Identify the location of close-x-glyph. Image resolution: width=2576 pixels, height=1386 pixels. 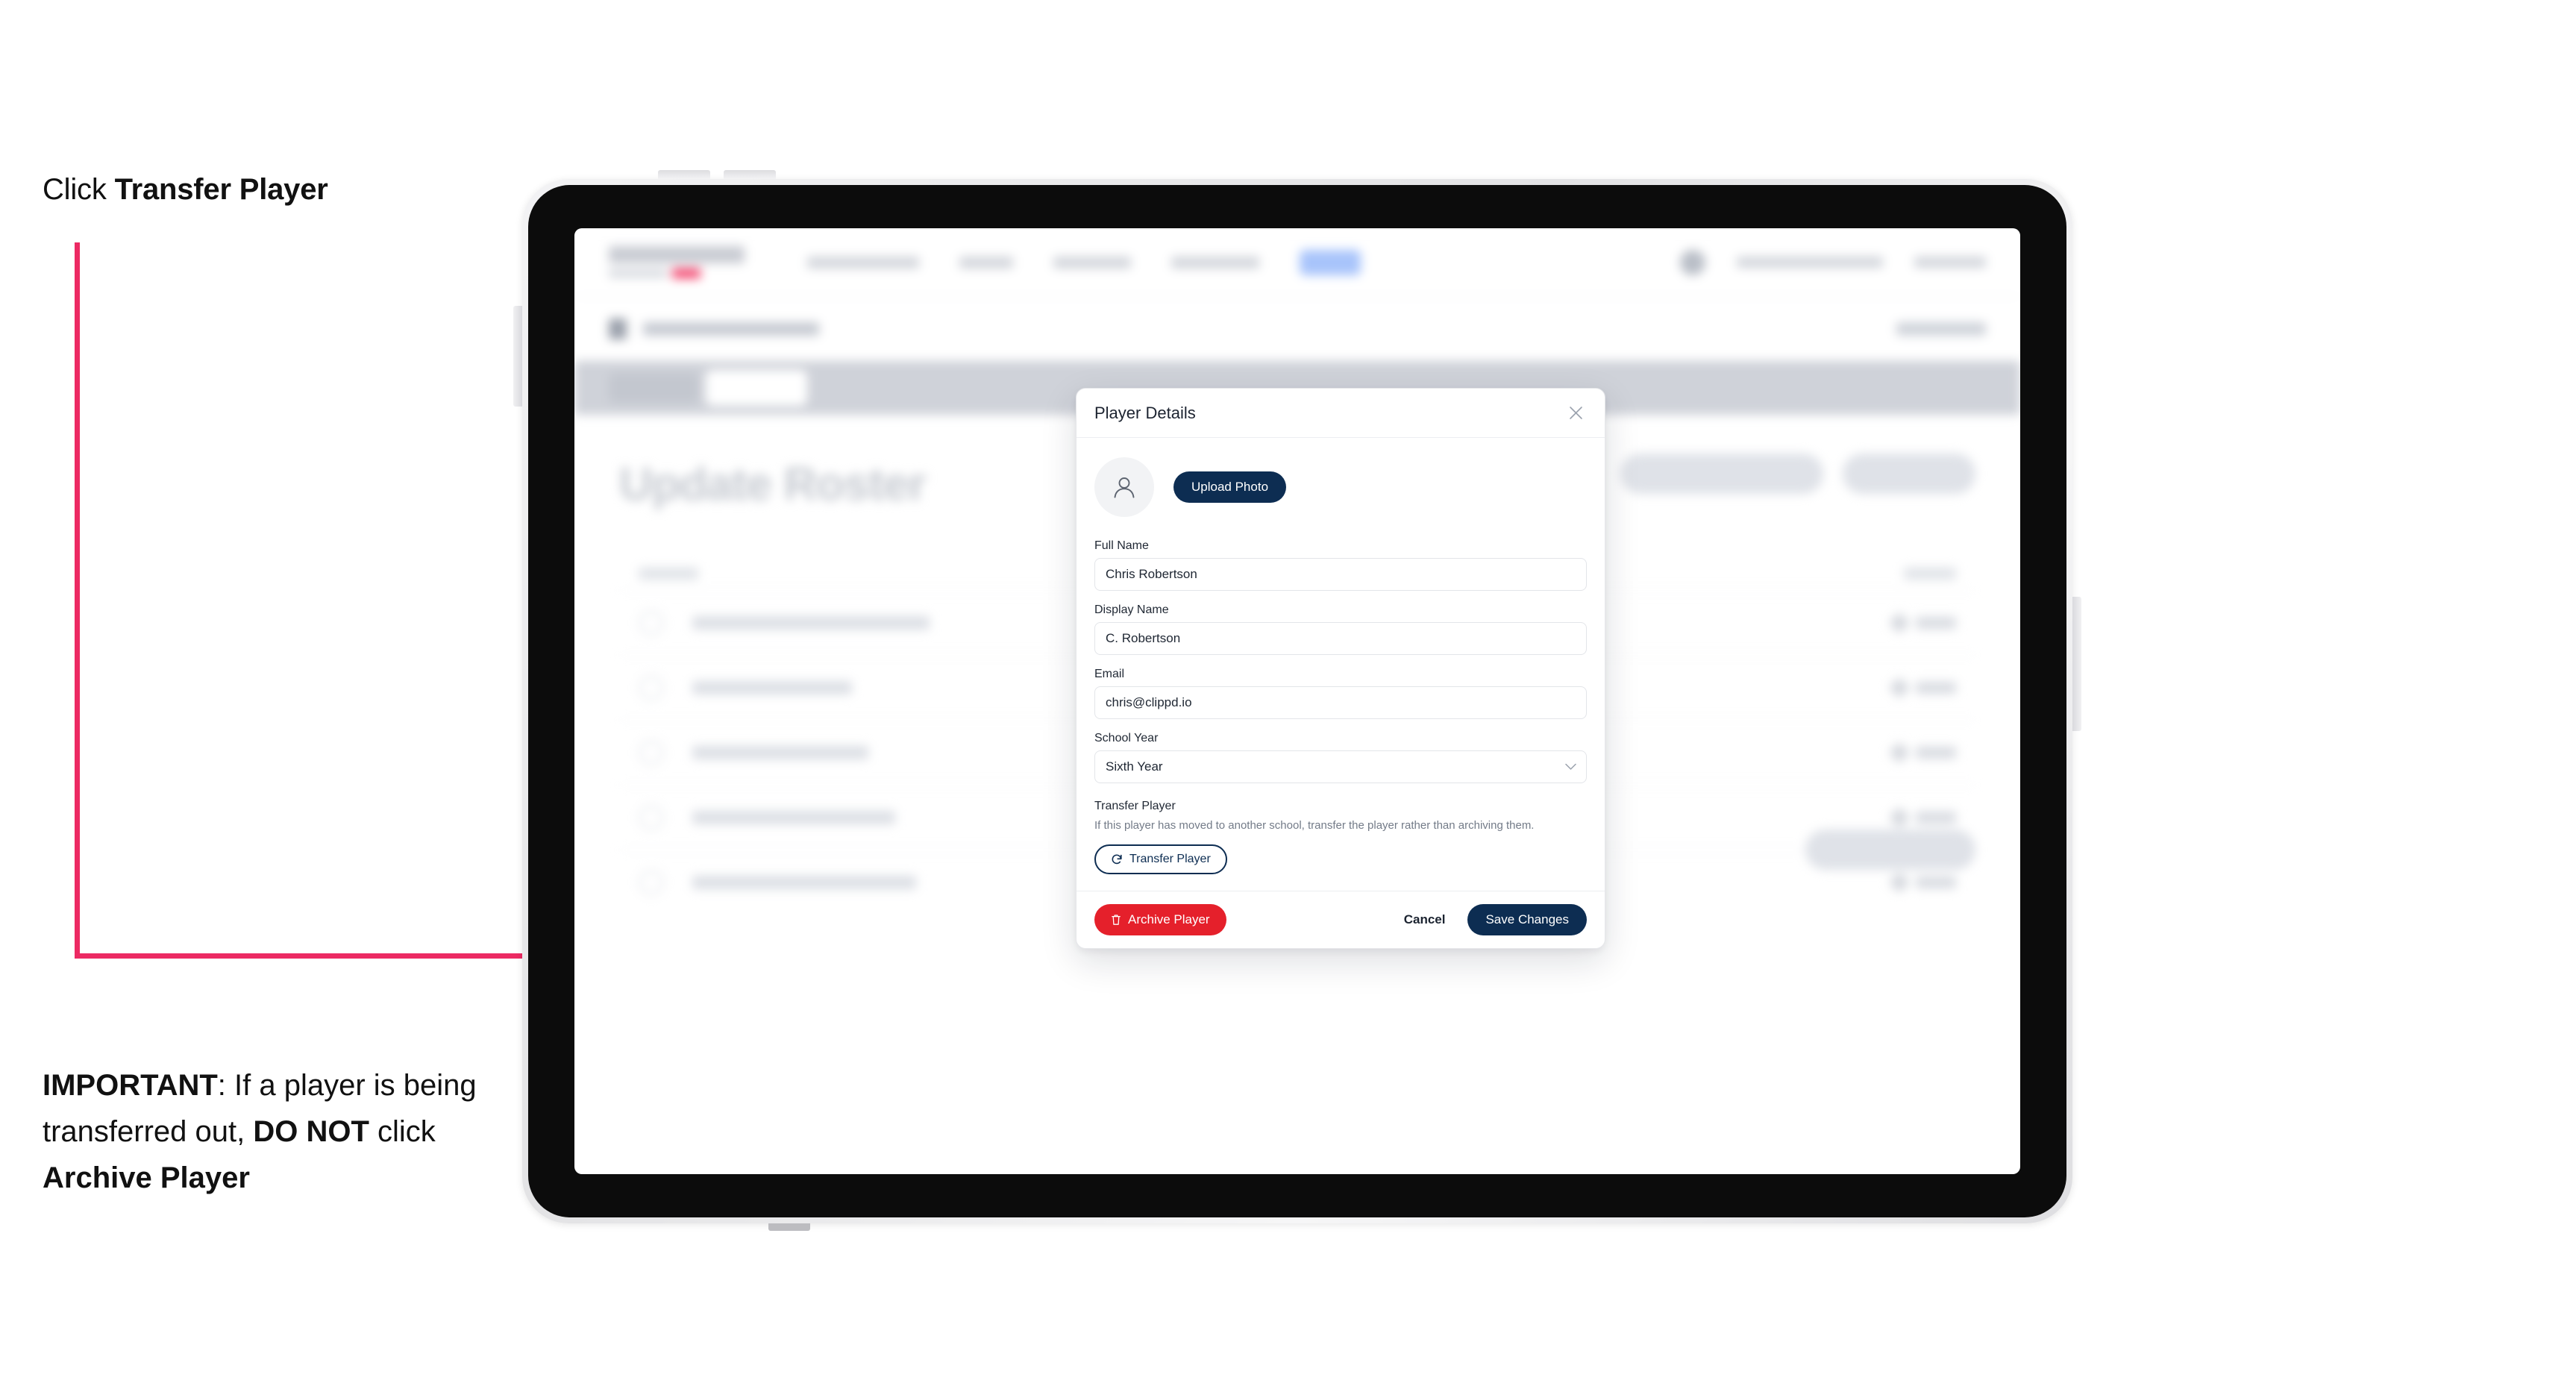
(1575, 413).